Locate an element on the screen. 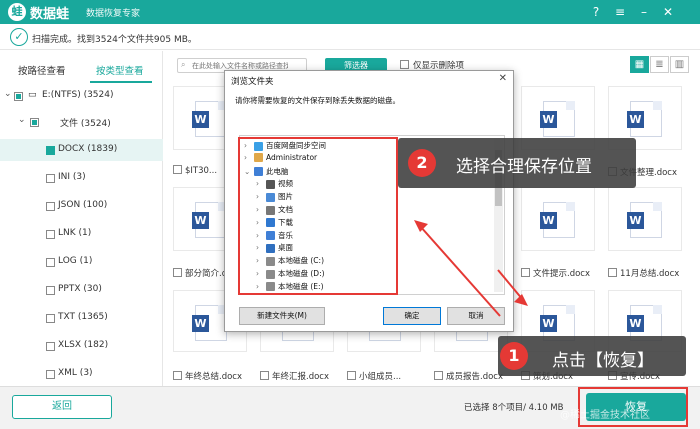 This screenshot has width=700, height=429. step1-text: 点击【恢复】 is located at coordinates (603, 361).